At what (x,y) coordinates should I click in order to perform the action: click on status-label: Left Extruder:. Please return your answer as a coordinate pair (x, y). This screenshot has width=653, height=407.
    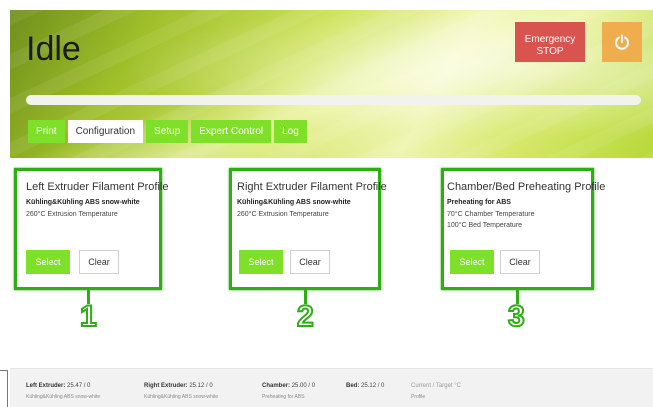
    Looking at the image, I should click on (46, 386).